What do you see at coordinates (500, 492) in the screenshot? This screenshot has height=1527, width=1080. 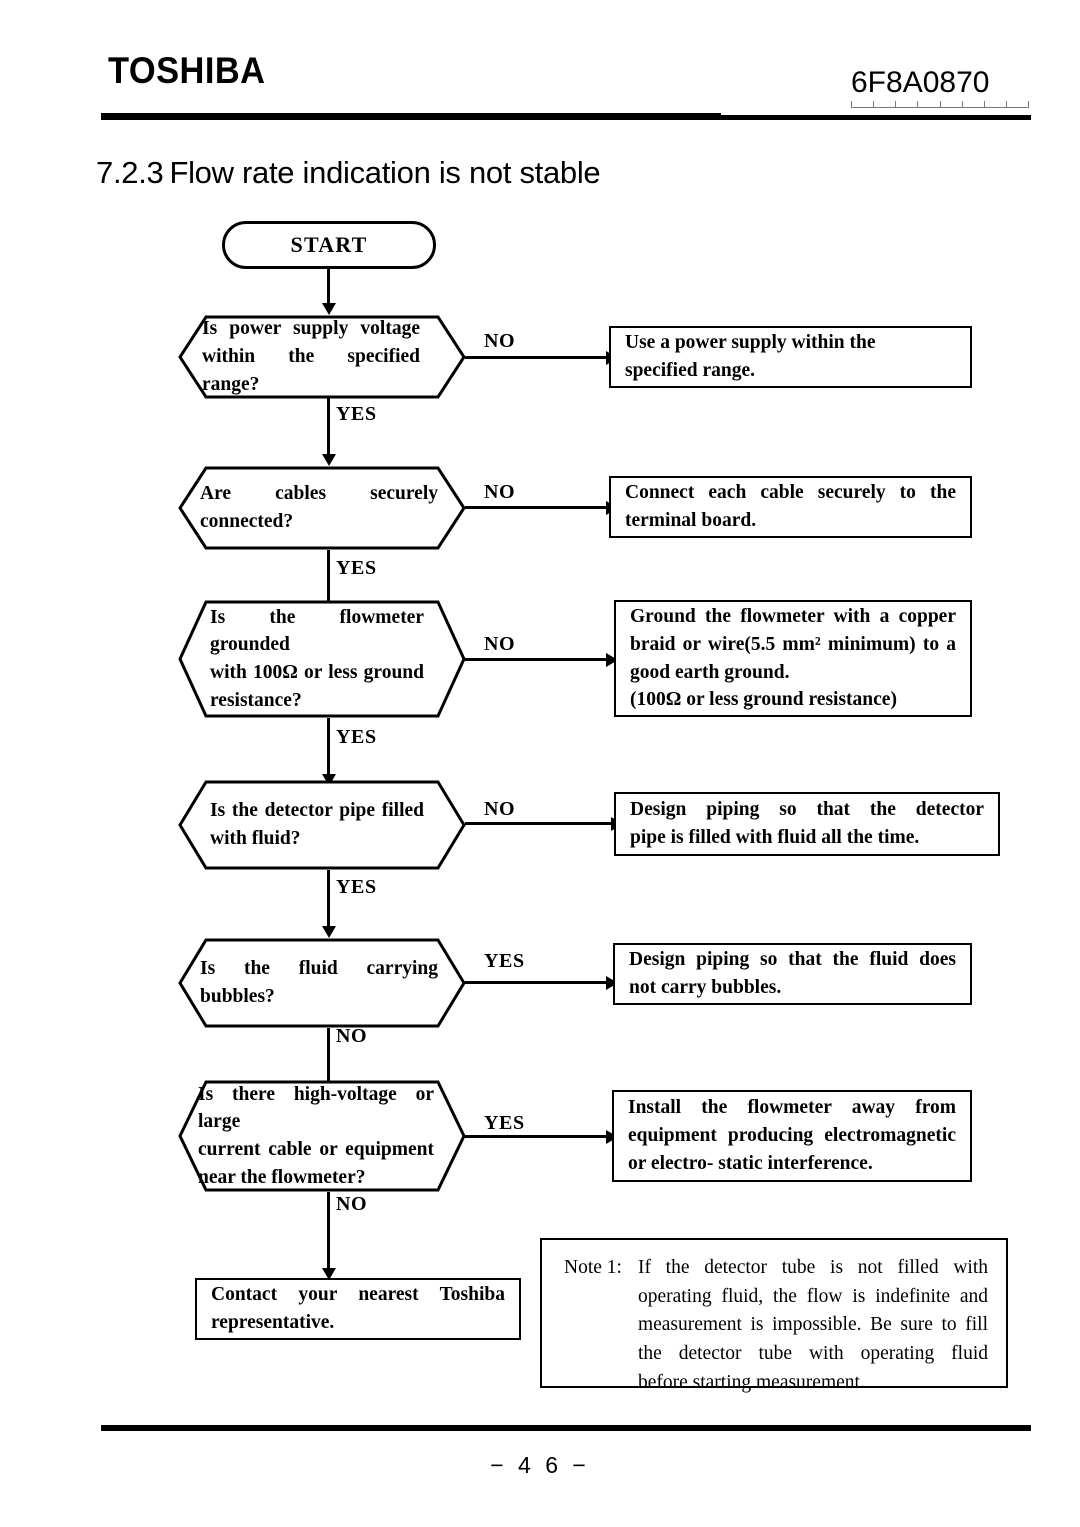 I see `branch-label-d2-no: NO` at bounding box center [500, 492].